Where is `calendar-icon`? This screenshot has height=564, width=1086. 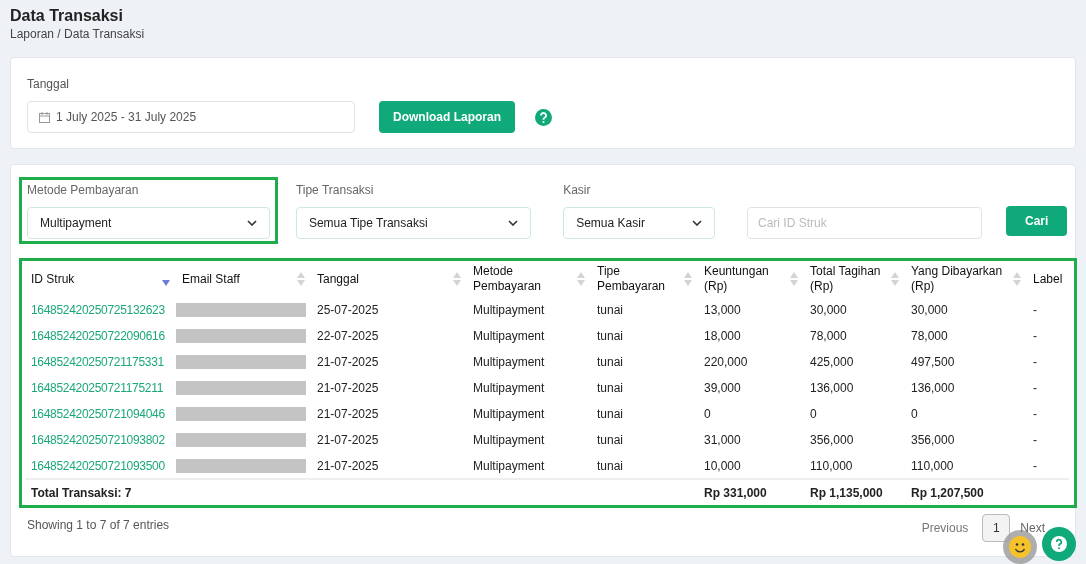 calendar-icon is located at coordinates (44, 117).